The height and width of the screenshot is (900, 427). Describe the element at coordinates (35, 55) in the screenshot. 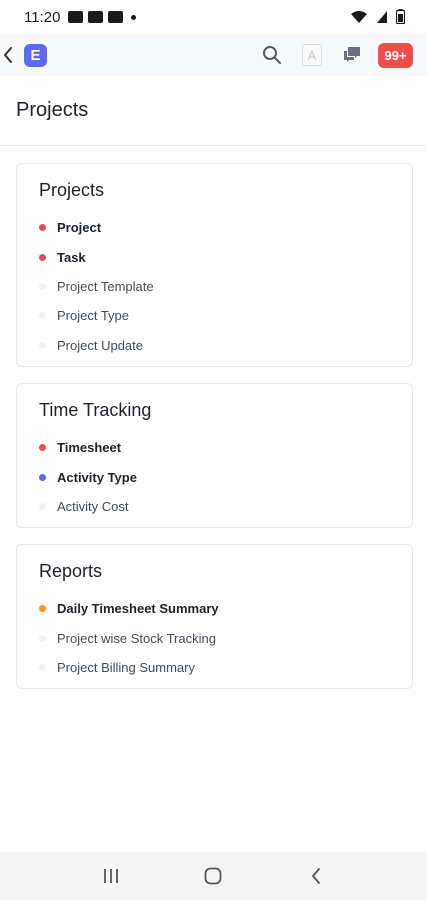

I see `app-logo: E` at that location.